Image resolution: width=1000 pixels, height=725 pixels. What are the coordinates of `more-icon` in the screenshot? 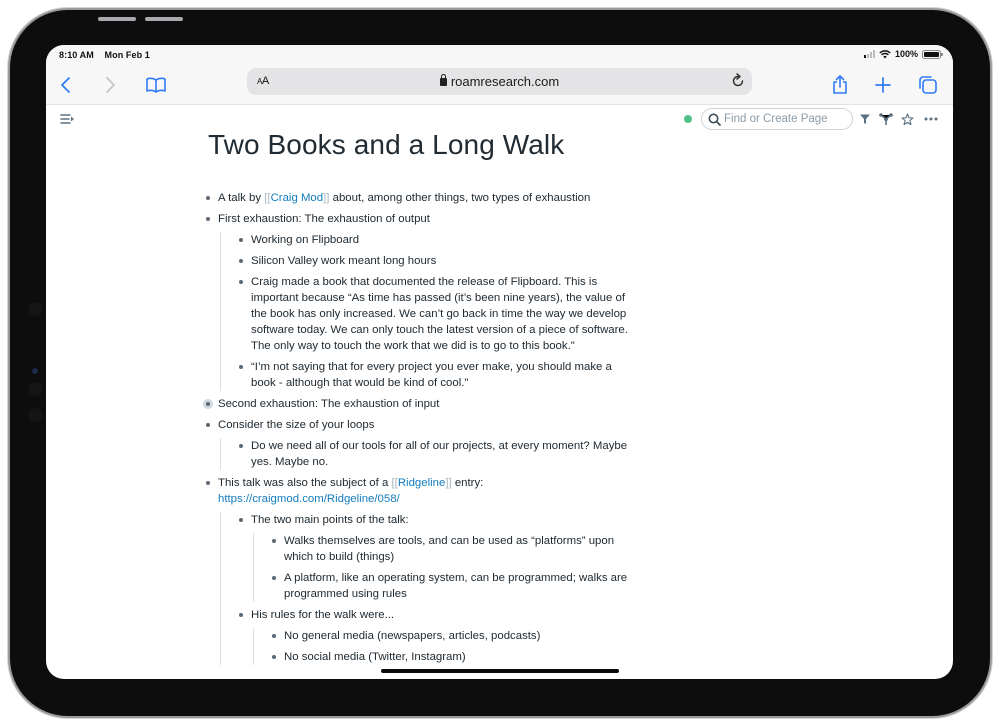 It's located at (931, 119).